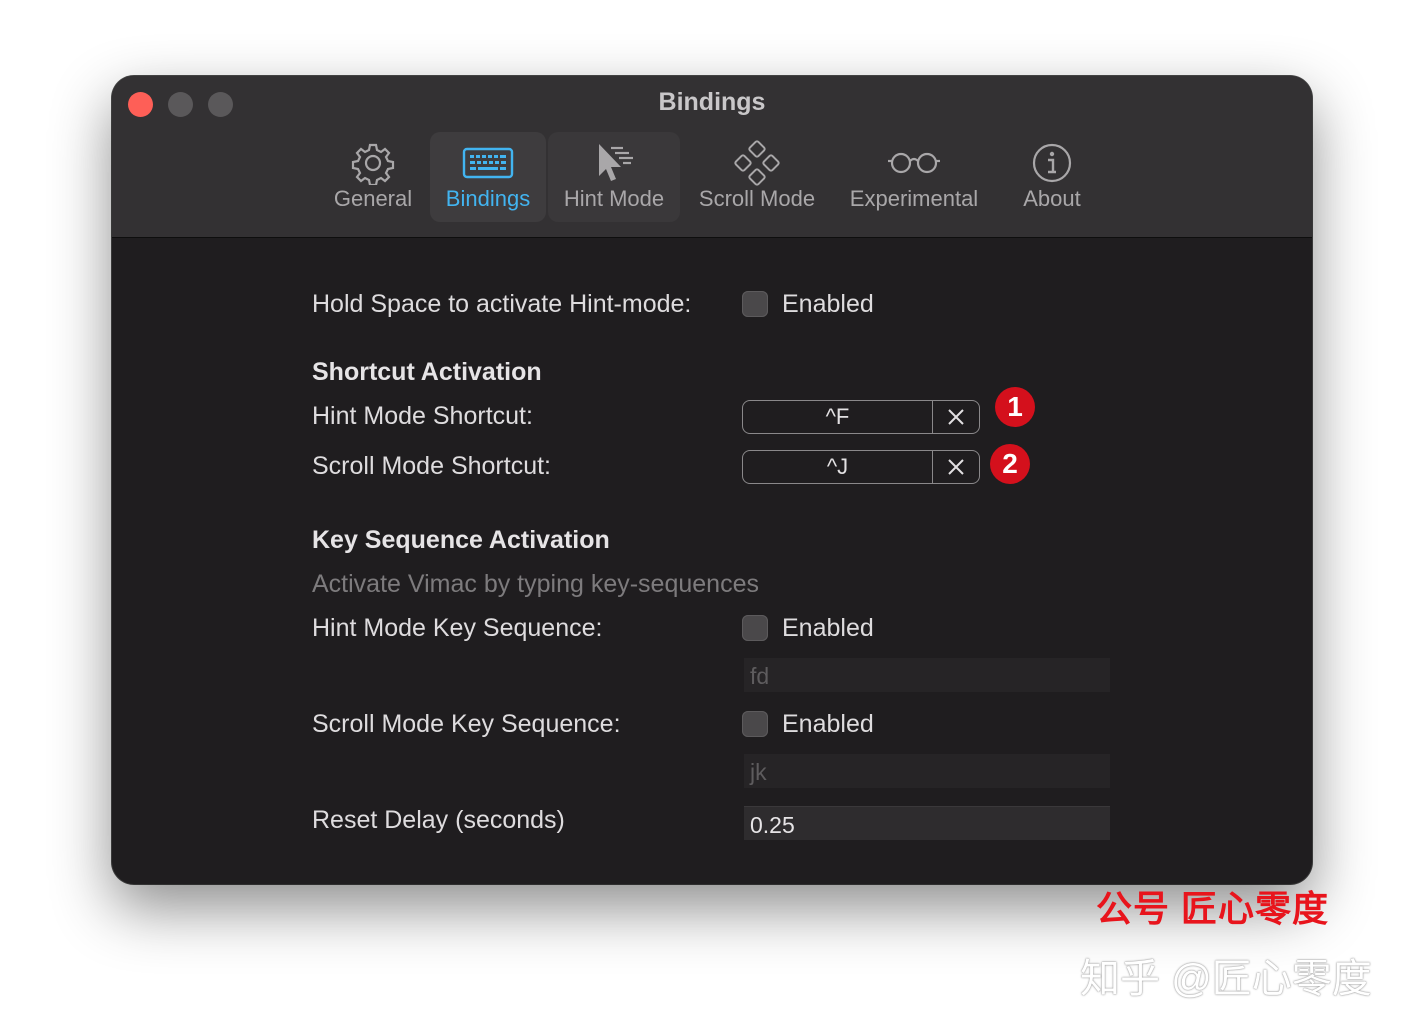 The image size is (1424, 1032). I want to click on annotation-badge-1: 1, so click(1015, 407).